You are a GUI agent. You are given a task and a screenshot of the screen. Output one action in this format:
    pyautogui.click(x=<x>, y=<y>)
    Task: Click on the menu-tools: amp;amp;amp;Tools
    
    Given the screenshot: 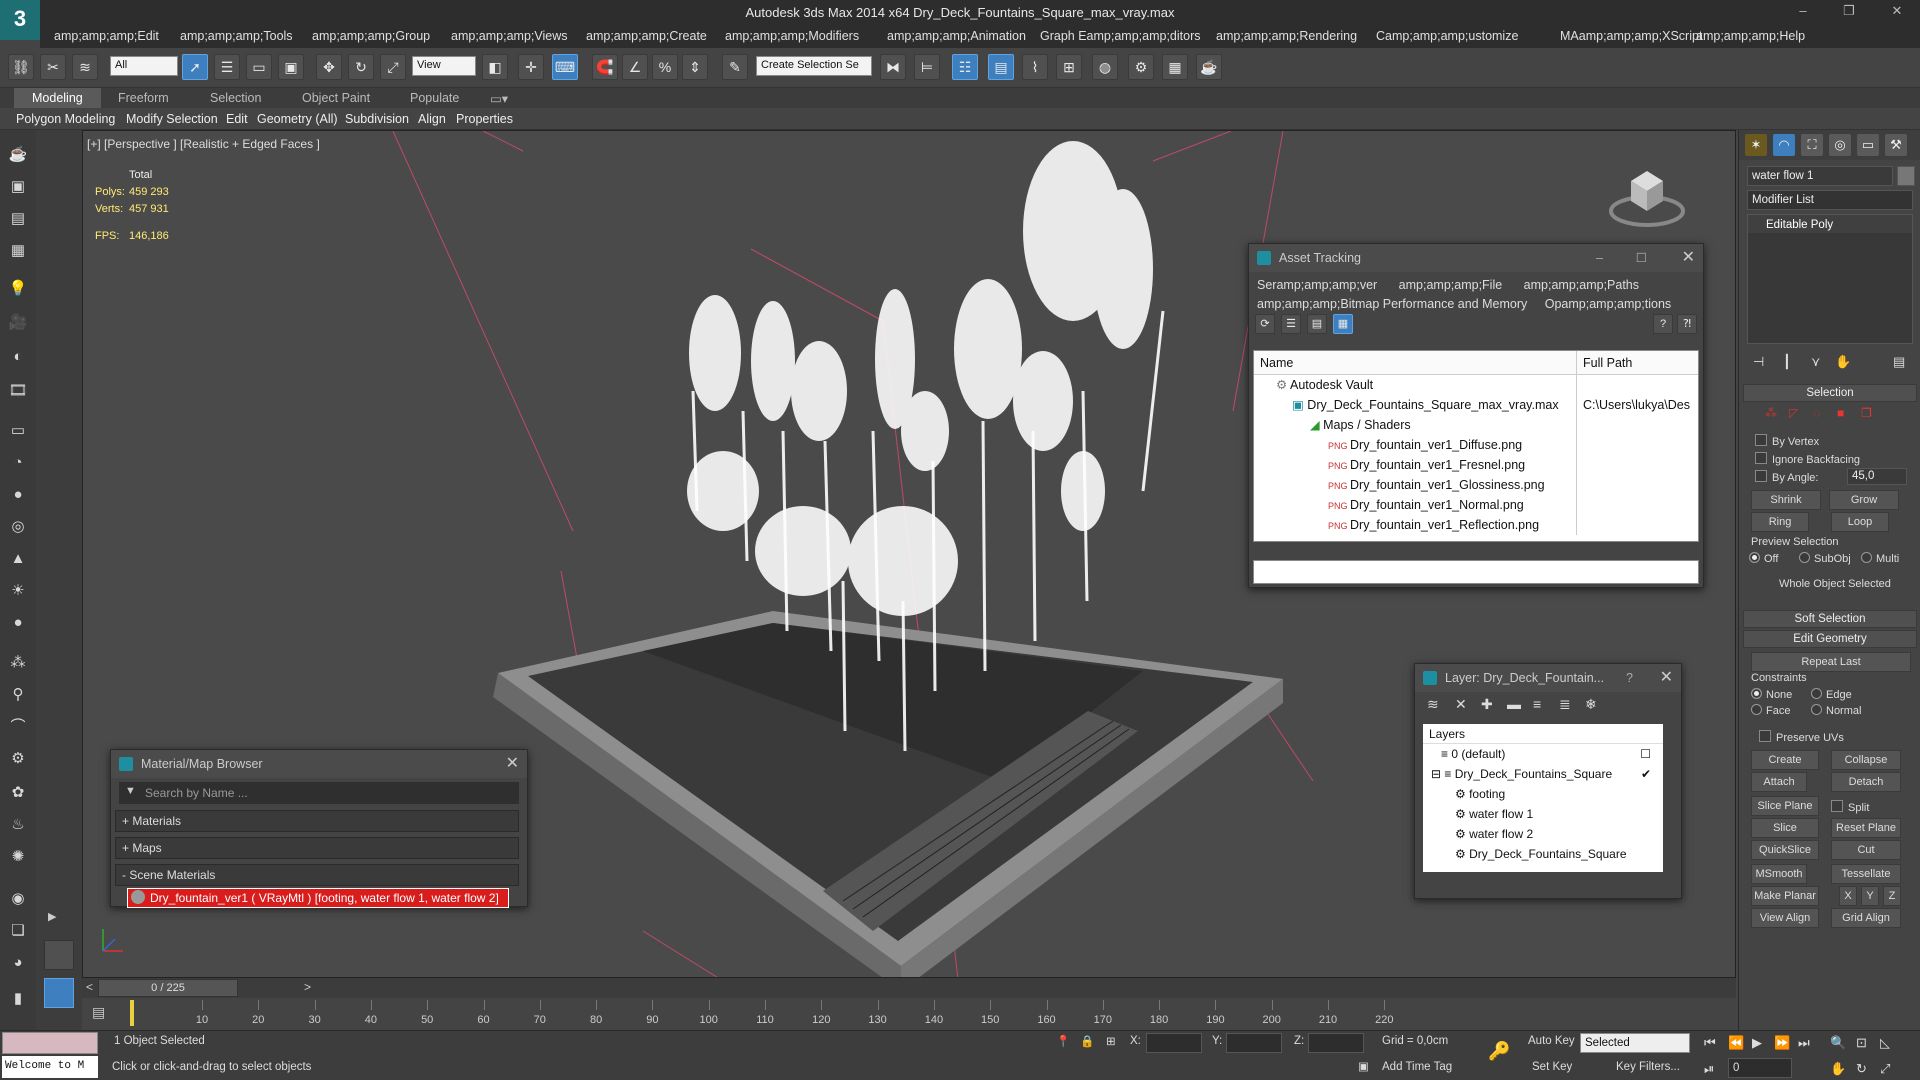 What is the action you would take?
    pyautogui.click(x=236, y=36)
    